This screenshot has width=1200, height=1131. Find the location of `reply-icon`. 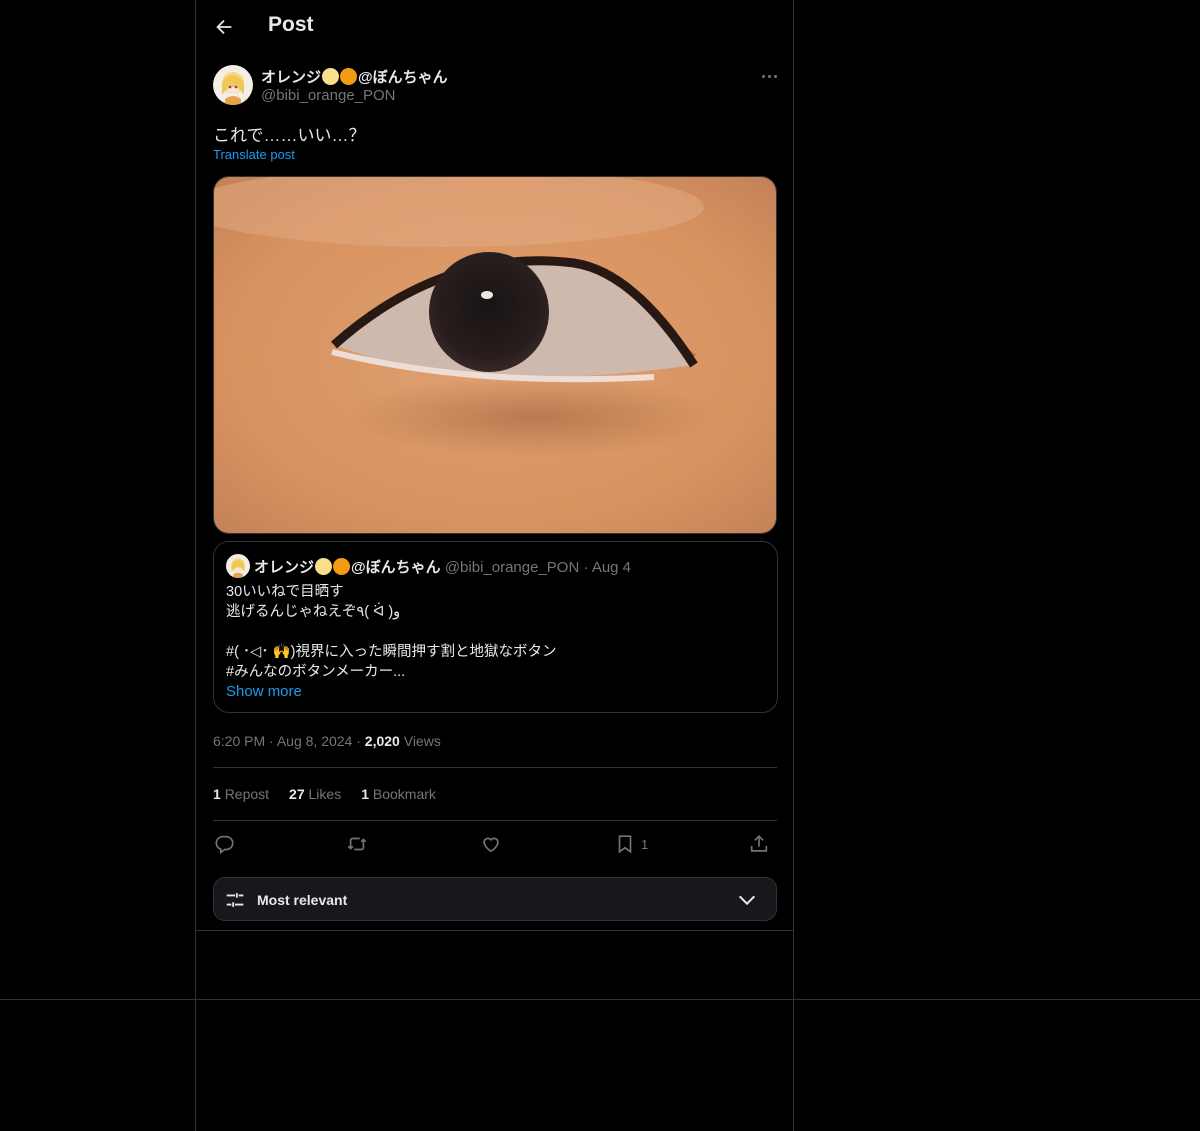

reply-icon is located at coordinates (224, 845).